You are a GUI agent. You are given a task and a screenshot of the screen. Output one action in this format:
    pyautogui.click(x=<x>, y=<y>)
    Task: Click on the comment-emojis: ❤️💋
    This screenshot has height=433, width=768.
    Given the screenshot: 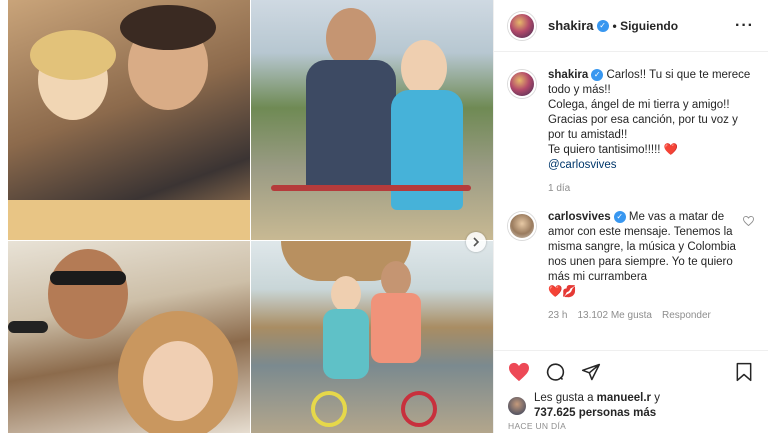 What is the action you would take?
    pyautogui.click(x=562, y=292)
    